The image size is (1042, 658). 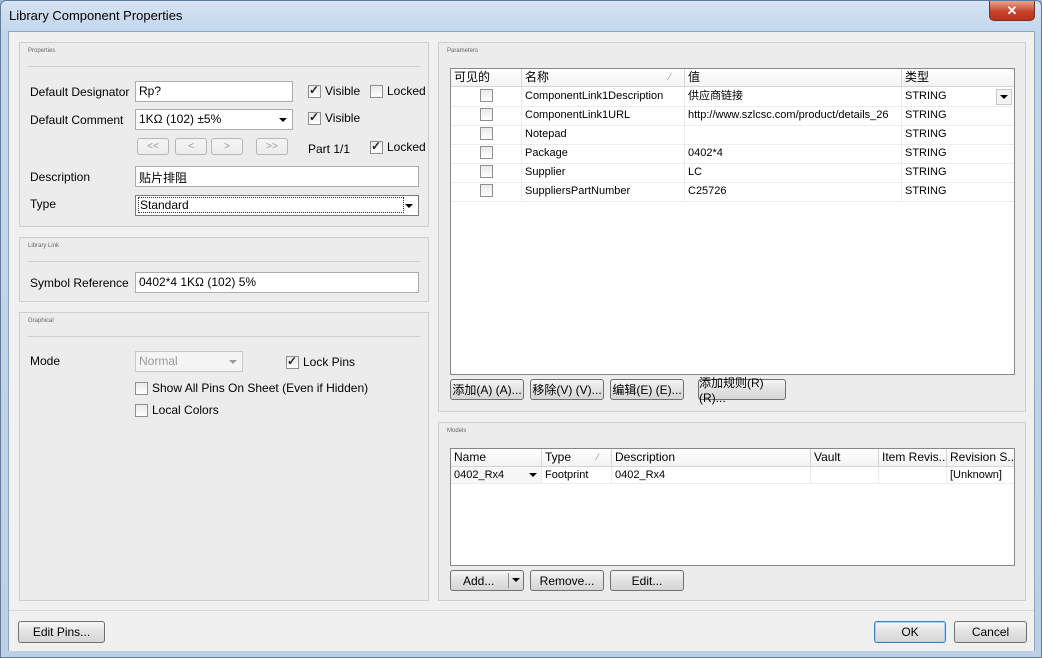 I want to click on column-header-visible: 可见的, so click(x=486, y=77).